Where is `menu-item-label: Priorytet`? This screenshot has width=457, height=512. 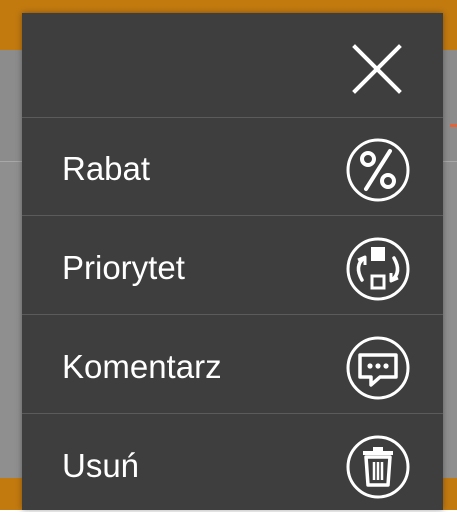
menu-item-label: Priorytet is located at coordinates (123, 267).